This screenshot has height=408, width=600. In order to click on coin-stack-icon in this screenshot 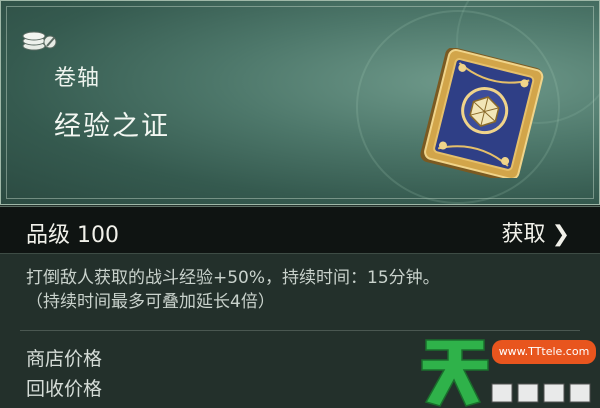, I will do `click(39, 41)`.